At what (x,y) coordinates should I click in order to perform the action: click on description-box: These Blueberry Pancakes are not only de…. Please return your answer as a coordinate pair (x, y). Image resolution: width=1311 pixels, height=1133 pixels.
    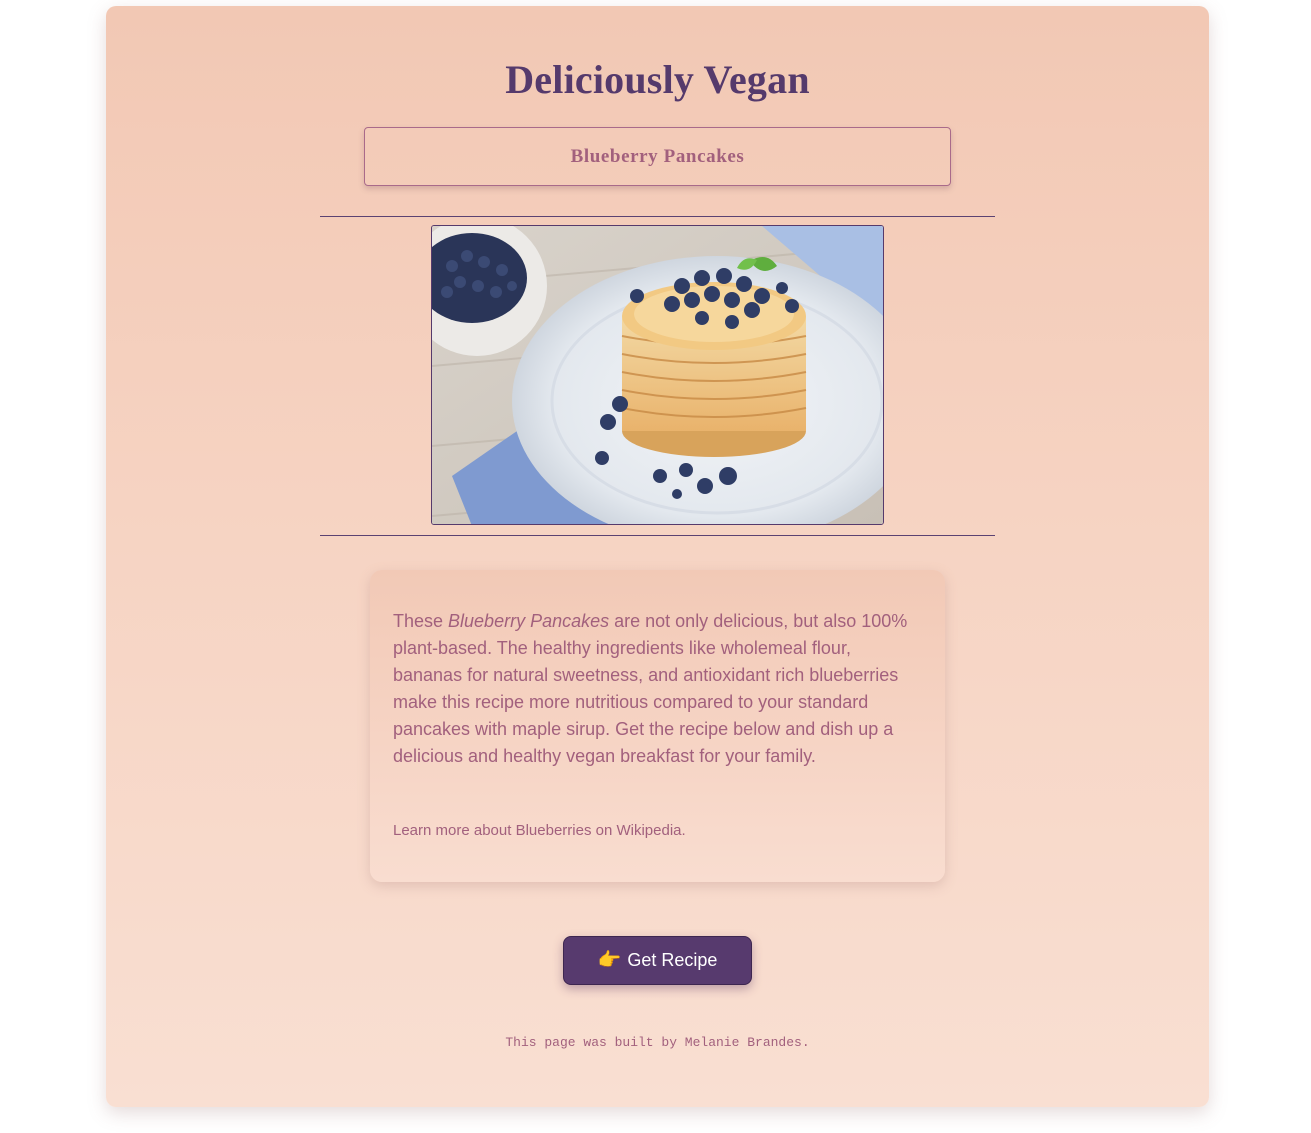
    Looking at the image, I should click on (657, 726).